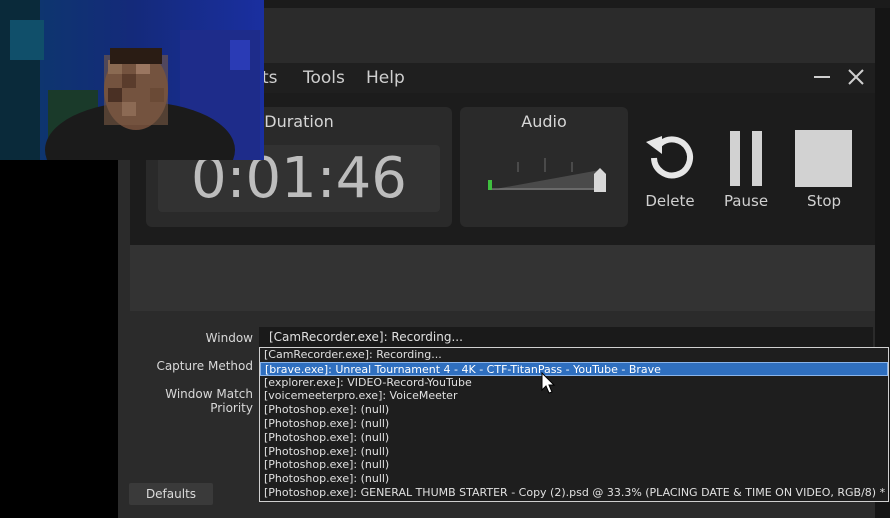 Image resolution: width=890 pixels, height=518 pixels. What do you see at coordinates (204, 366) in the screenshot?
I see `capture-method-label: Capture Method` at bounding box center [204, 366].